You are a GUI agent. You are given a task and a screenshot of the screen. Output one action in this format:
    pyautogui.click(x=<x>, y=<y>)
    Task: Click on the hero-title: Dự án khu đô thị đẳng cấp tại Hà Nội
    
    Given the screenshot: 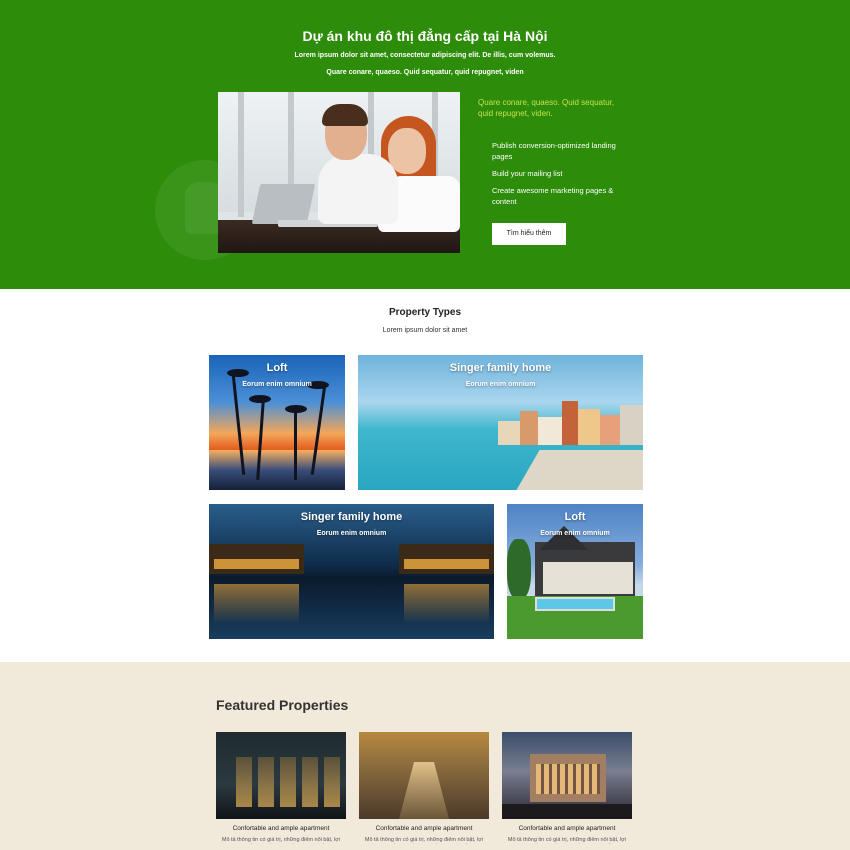 What is the action you would take?
    pyautogui.click(x=425, y=36)
    